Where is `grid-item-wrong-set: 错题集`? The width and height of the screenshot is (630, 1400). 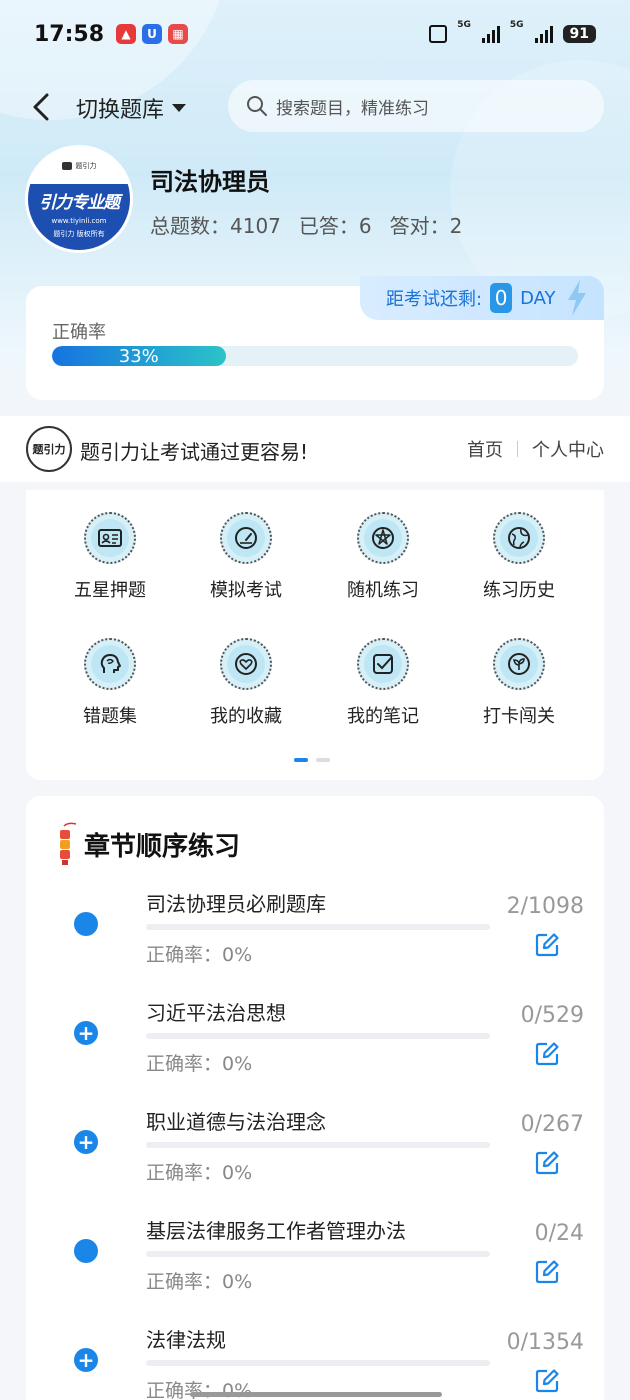
grid-item-wrong-set: 错题集 is located at coordinates (110, 683).